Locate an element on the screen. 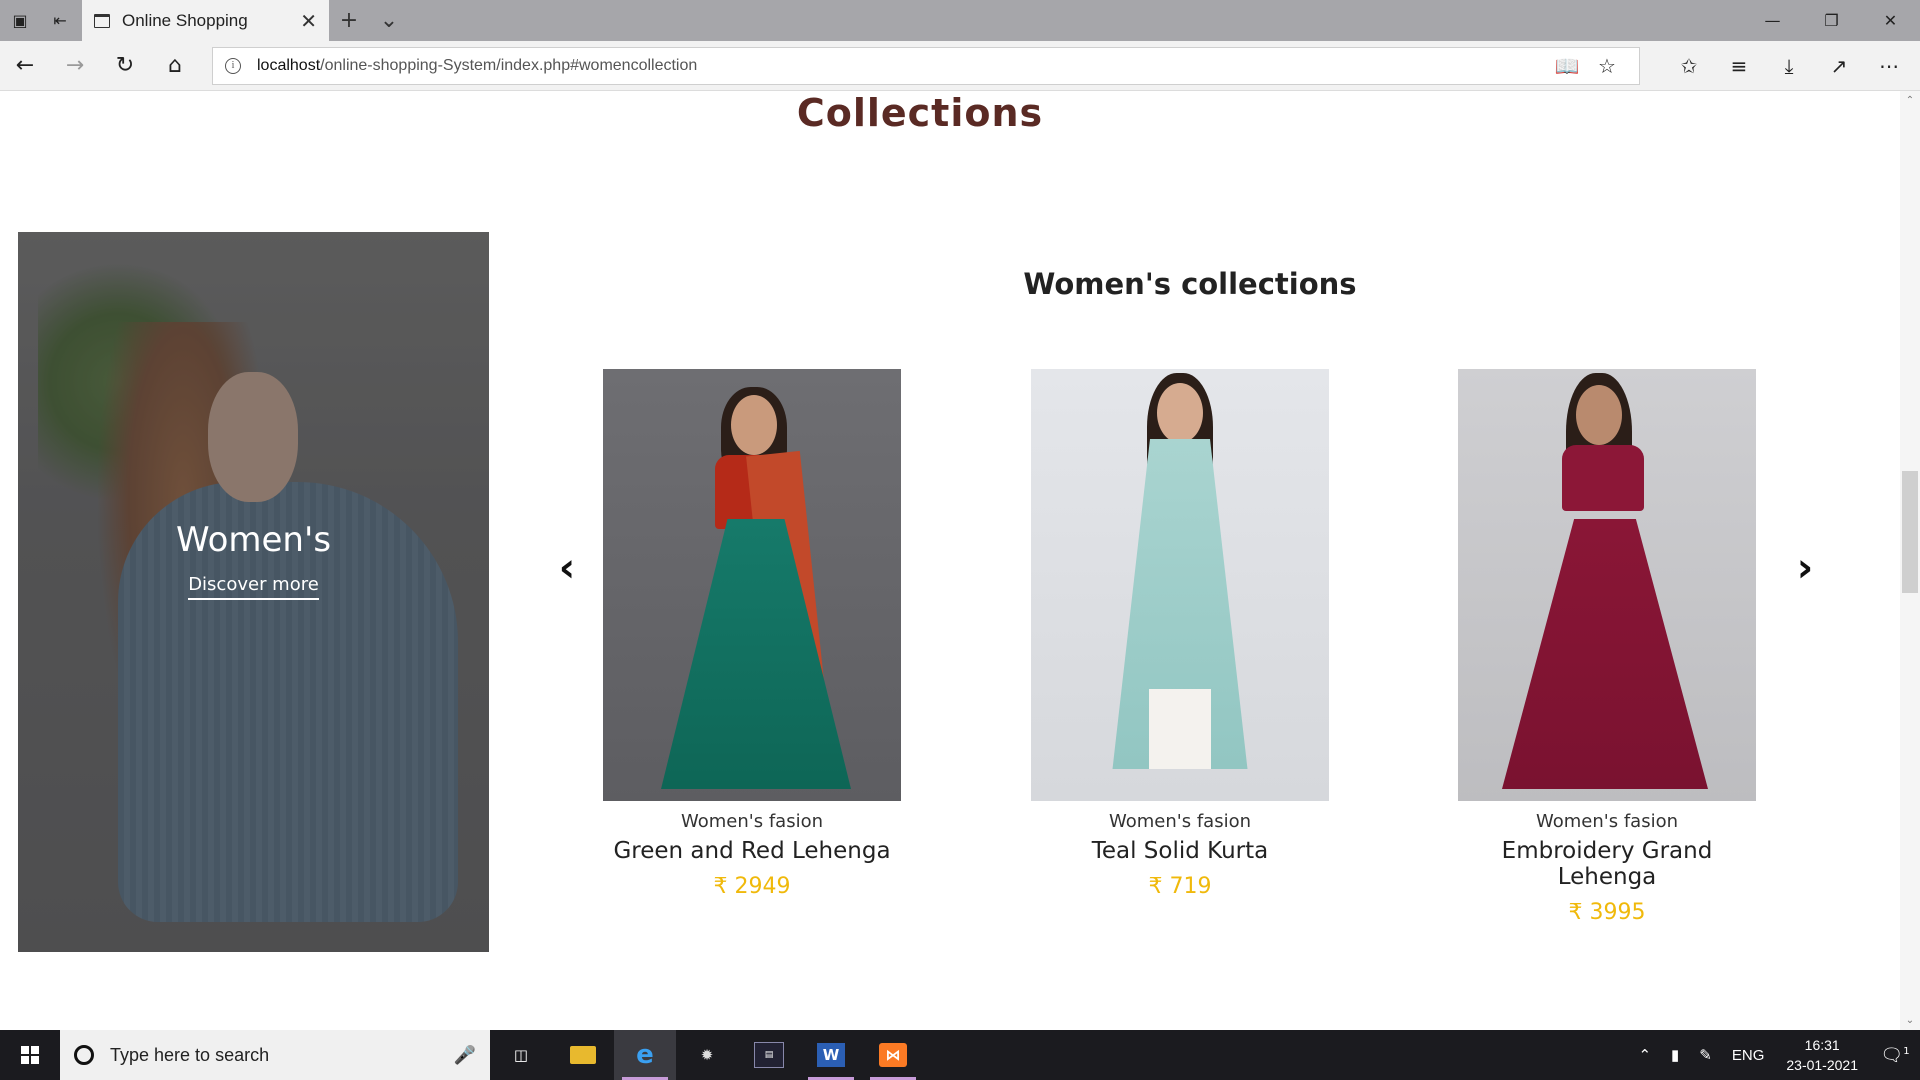  download-icon: ⤓ is located at coordinates (1789, 66).